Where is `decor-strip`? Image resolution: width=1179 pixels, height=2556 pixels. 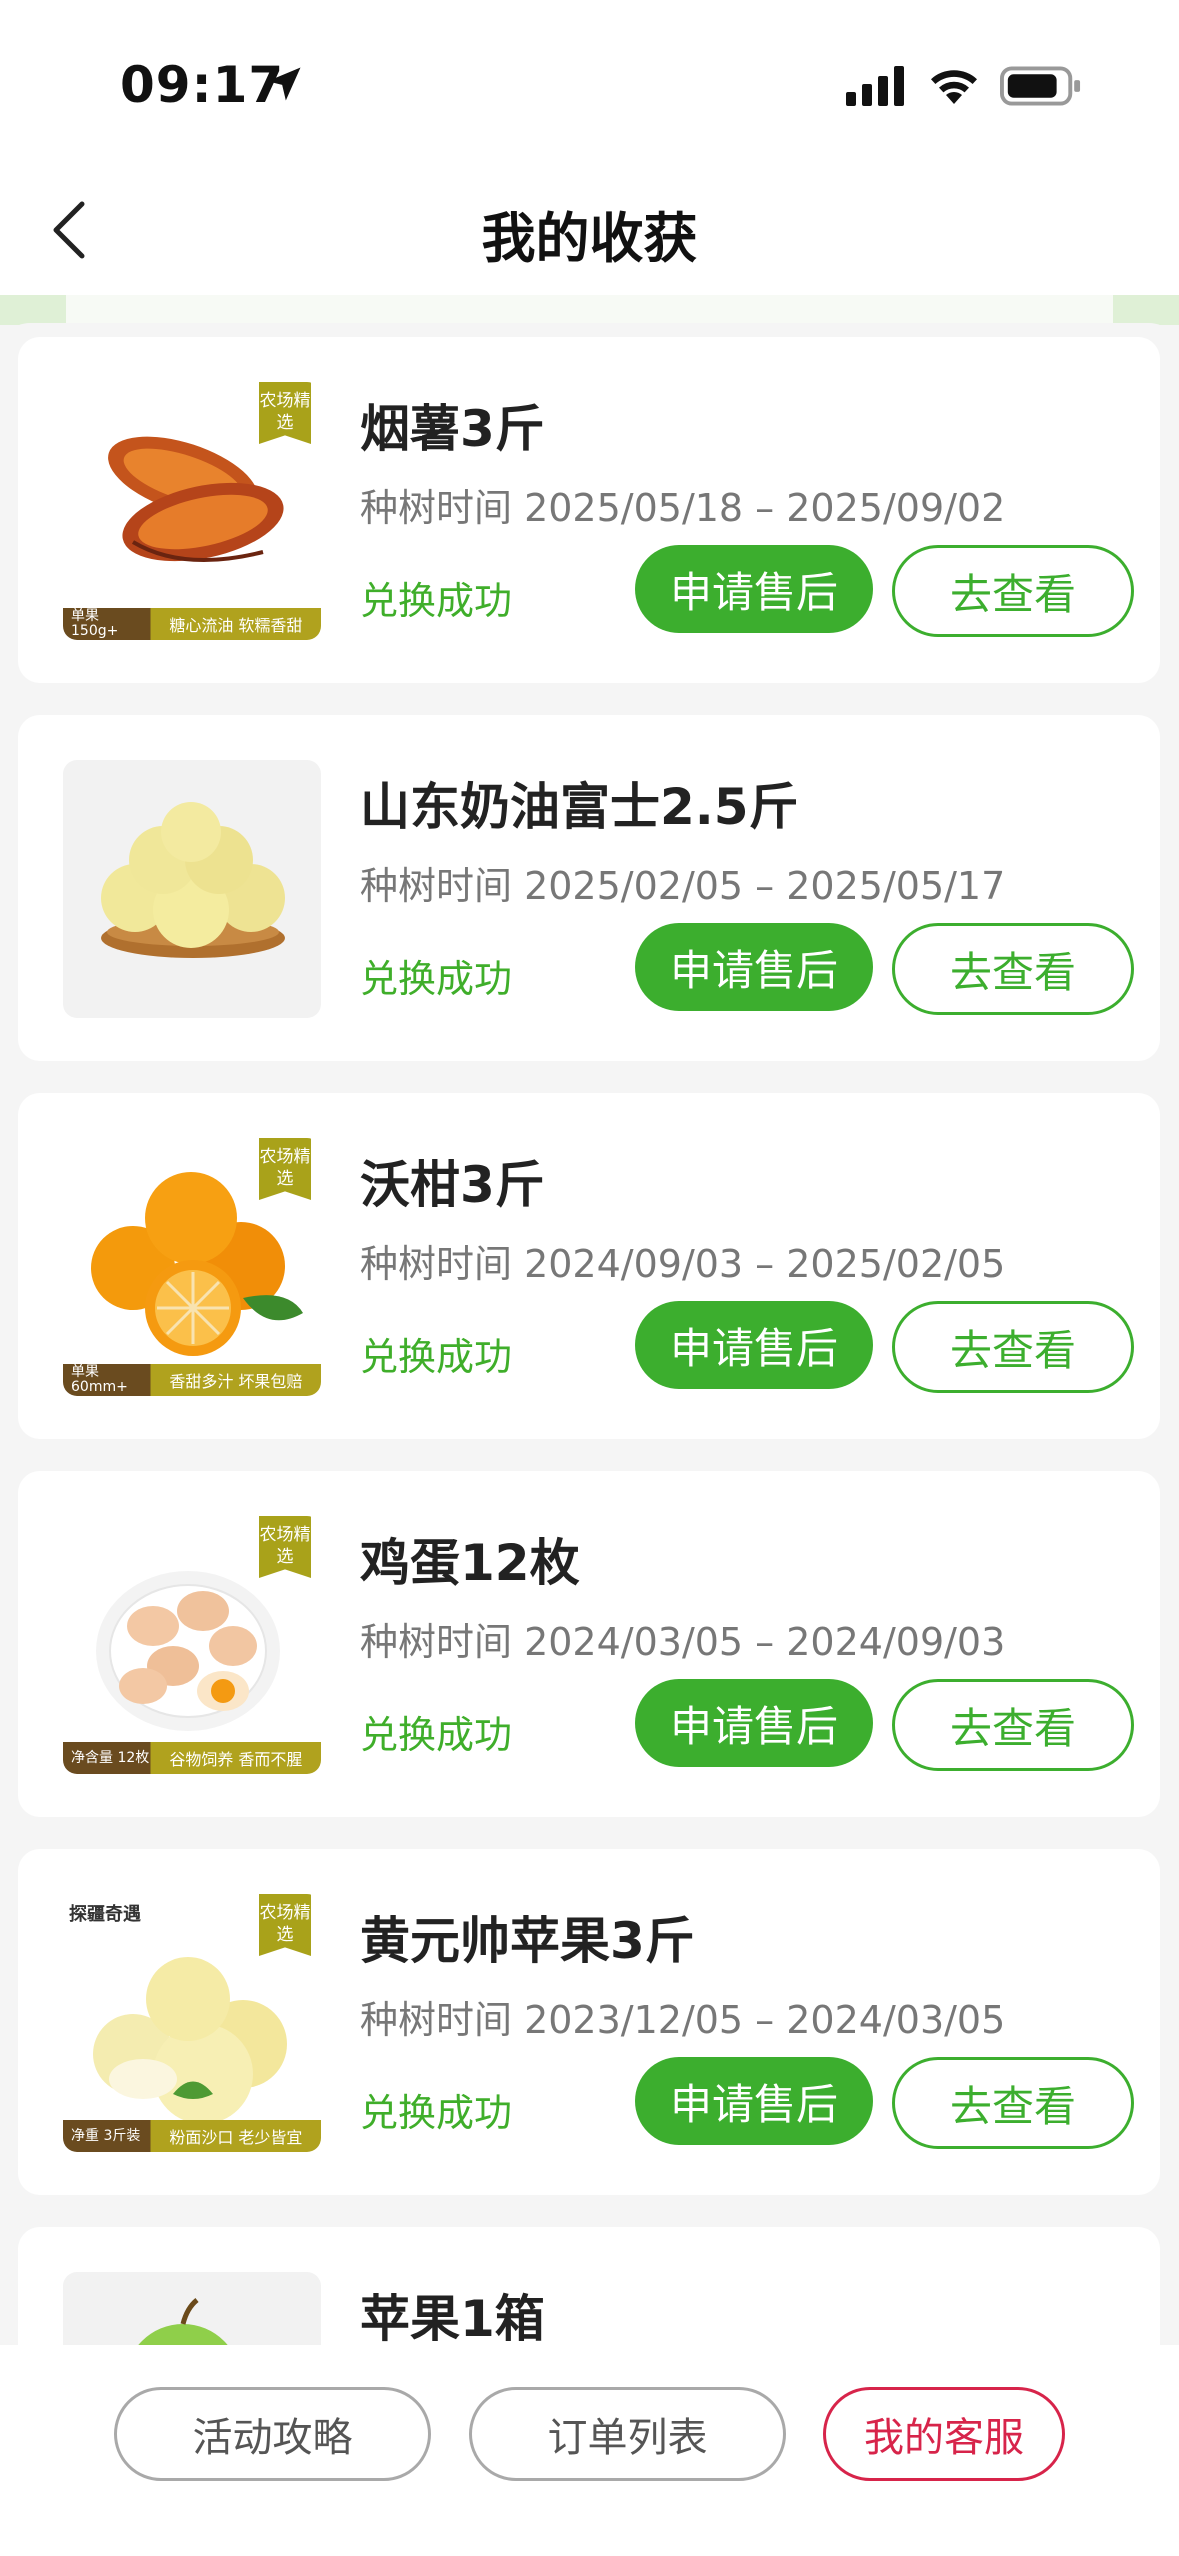
decor-strip is located at coordinates (589, 310).